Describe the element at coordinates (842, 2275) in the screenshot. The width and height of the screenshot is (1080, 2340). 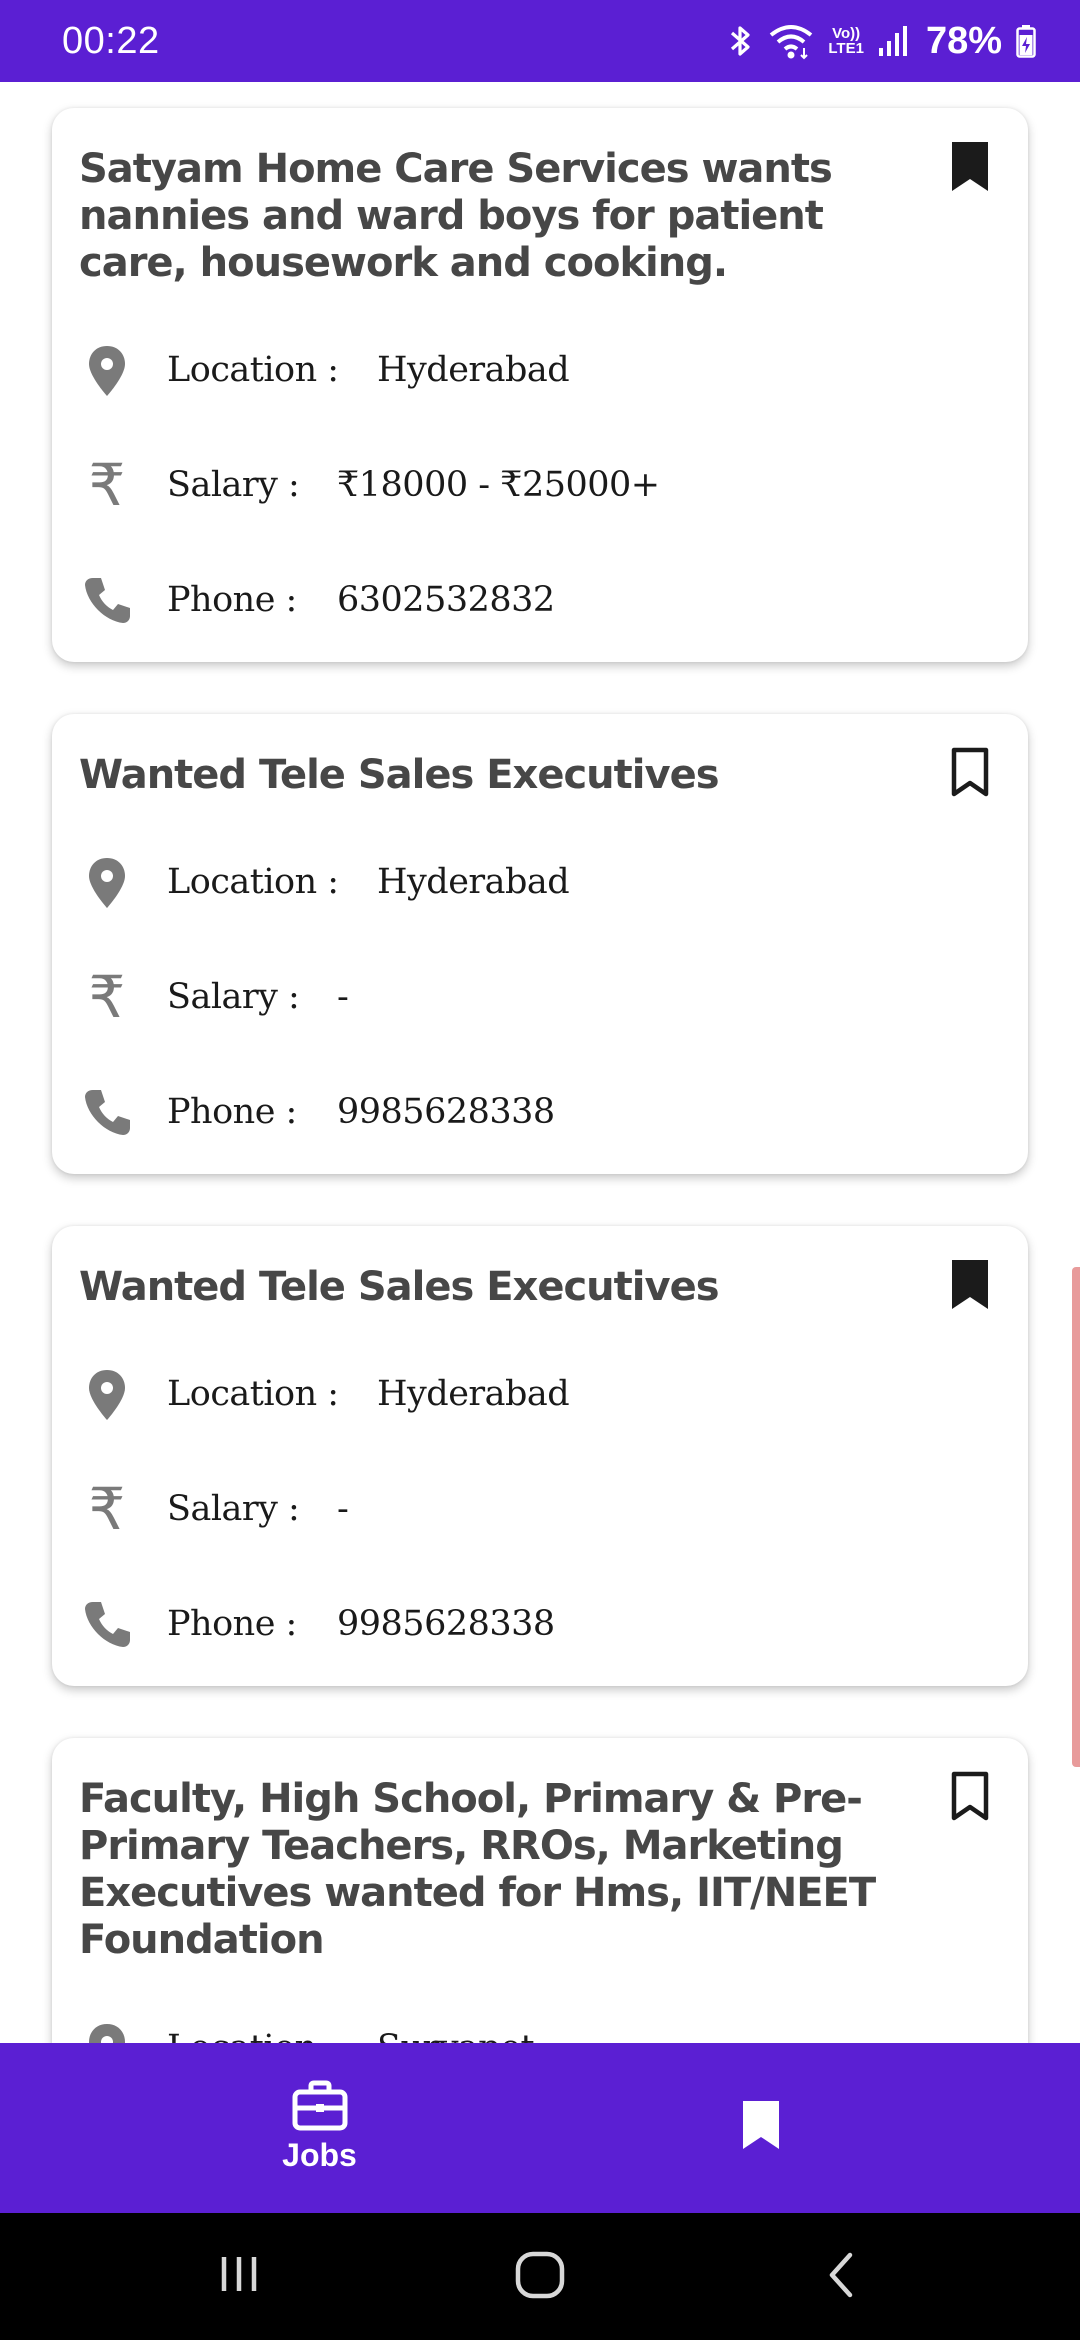
I see `back-icon` at that location.